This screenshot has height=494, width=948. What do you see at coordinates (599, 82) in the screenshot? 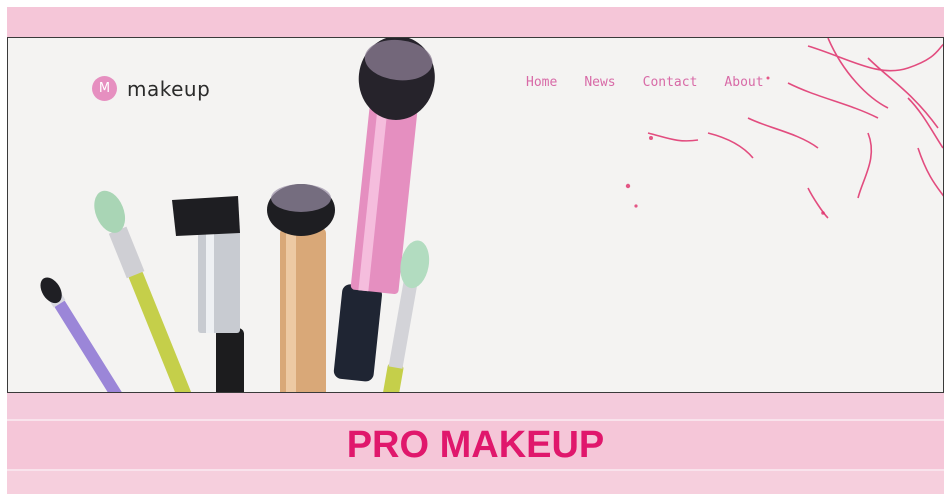
I see `nav-link-news: News` at bounding box center [599, 82].